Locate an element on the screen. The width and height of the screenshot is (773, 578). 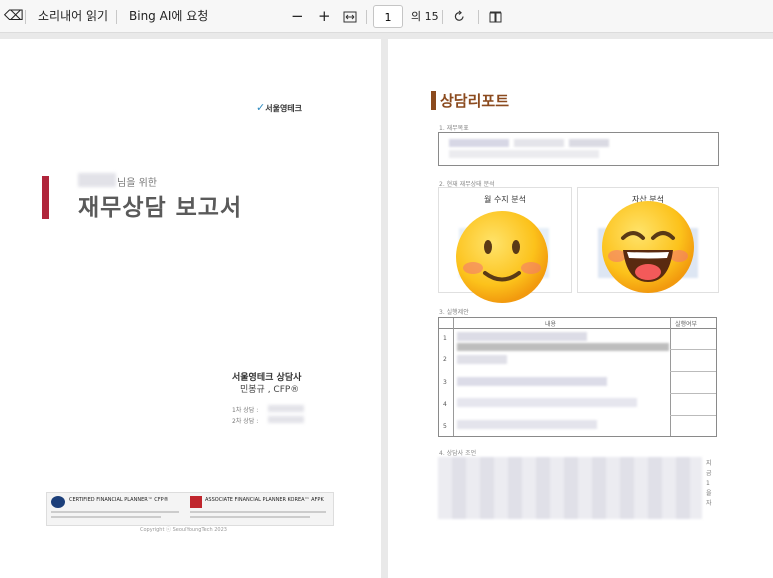
copyright: Copyright ⓒ SeoulYoungTech 2023 is located at coordinates (183, 530).